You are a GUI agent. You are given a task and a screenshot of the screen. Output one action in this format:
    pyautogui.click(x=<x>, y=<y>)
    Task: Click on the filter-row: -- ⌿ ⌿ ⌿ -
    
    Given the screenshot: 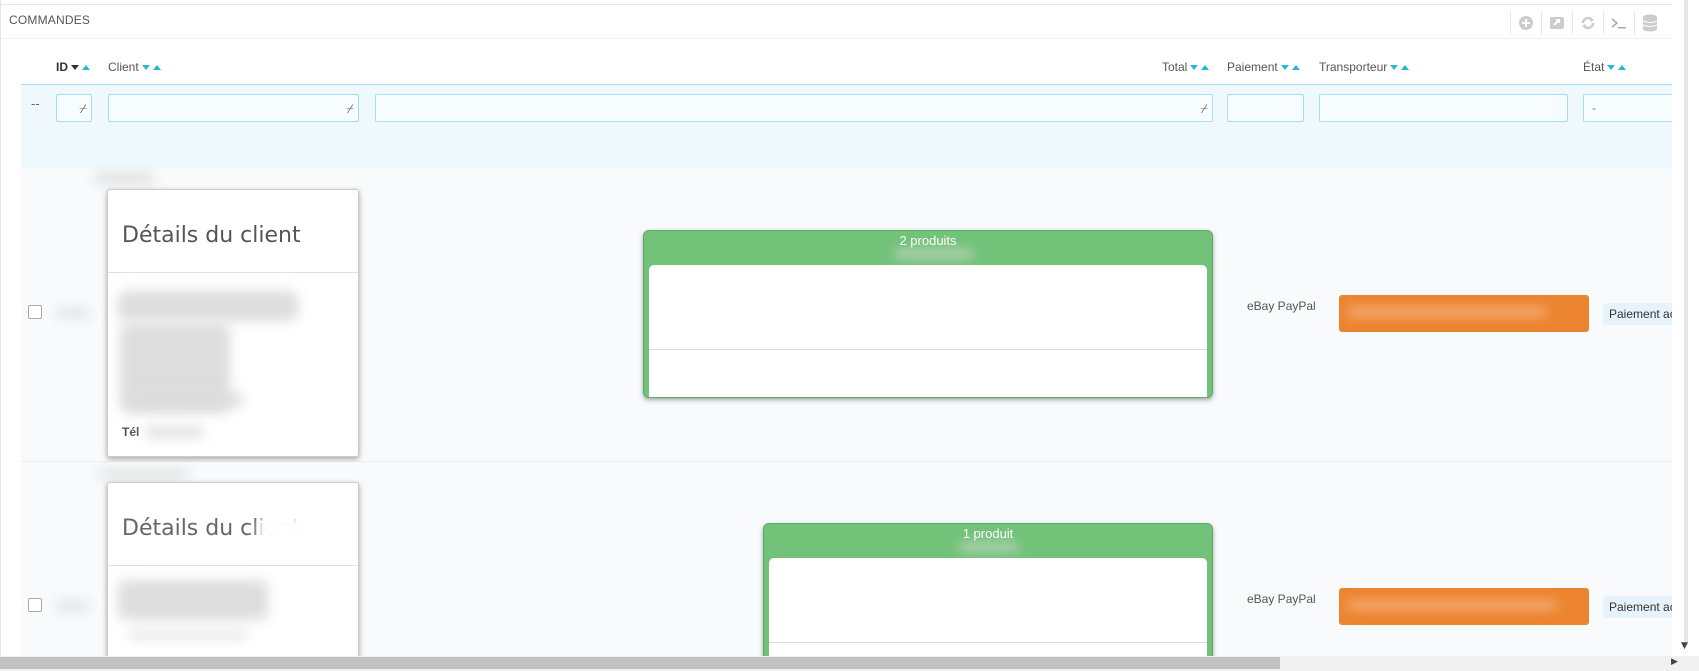 What is the action you would take?
    pyautogui.click(x=847, y=127)
    